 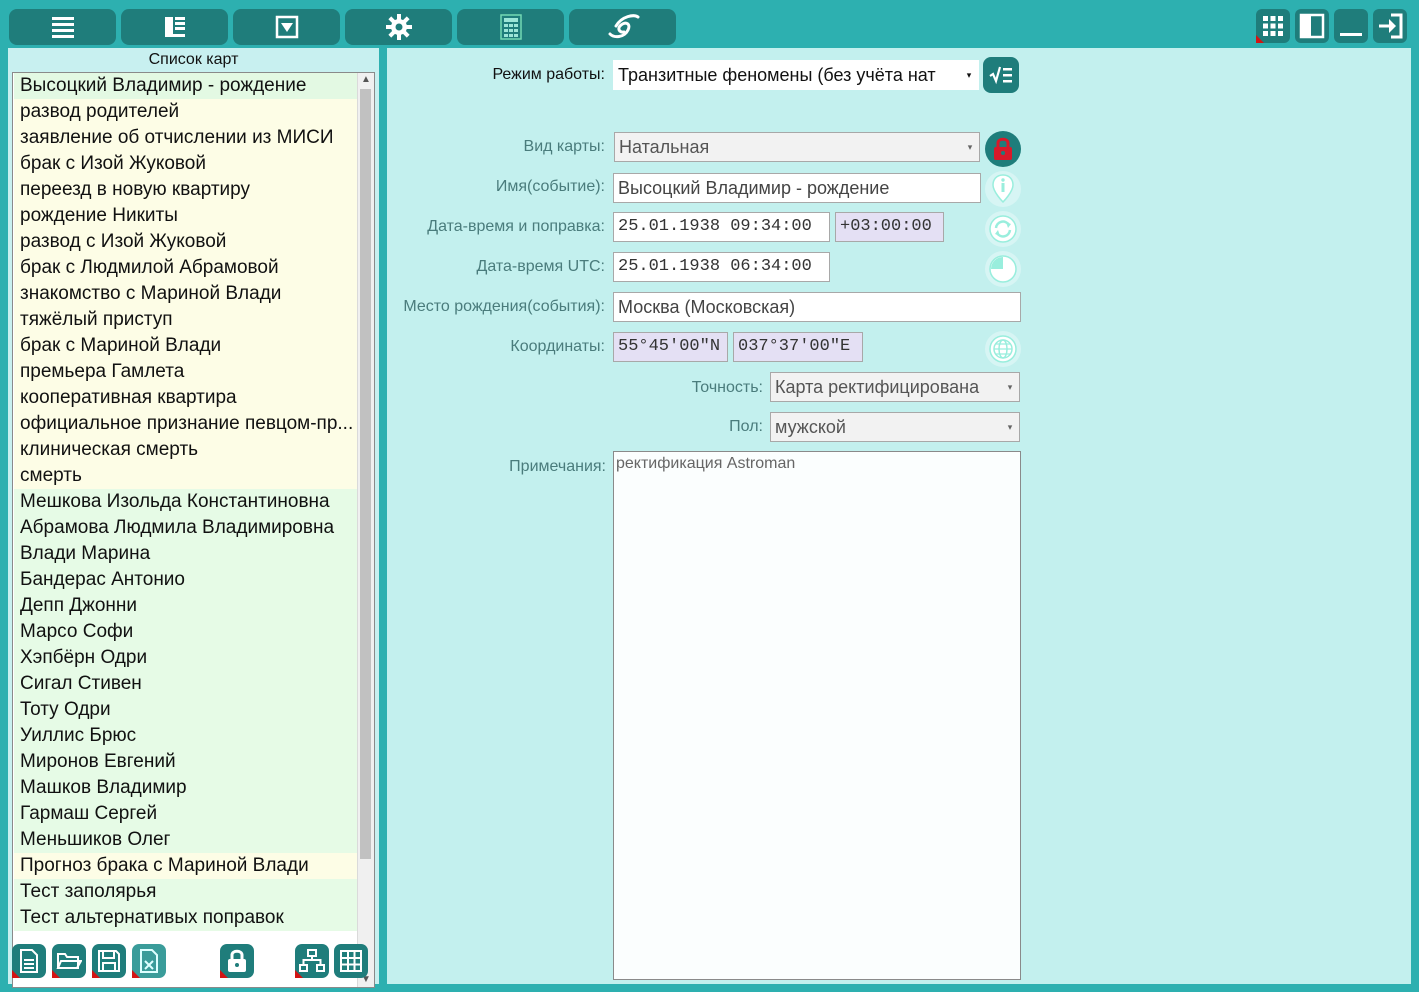 I want to click on now-button, so click(x=1003, y=269).